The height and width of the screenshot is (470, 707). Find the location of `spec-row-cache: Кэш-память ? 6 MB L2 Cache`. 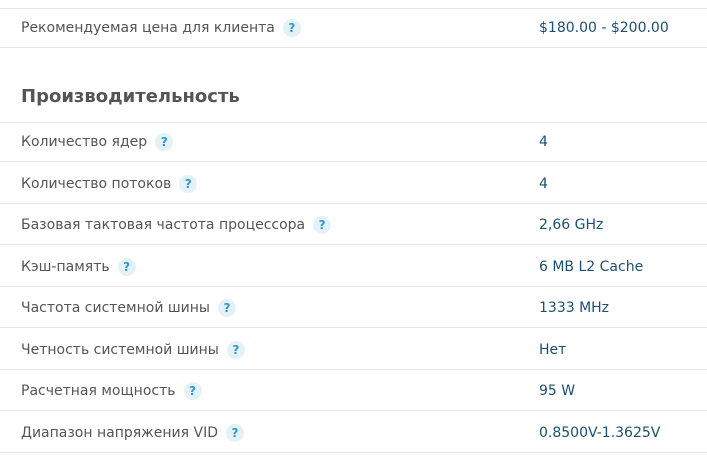

spec-row-cache: Кэш-память ? 6 MB L2 Cache is located at coordinates (353, 267).